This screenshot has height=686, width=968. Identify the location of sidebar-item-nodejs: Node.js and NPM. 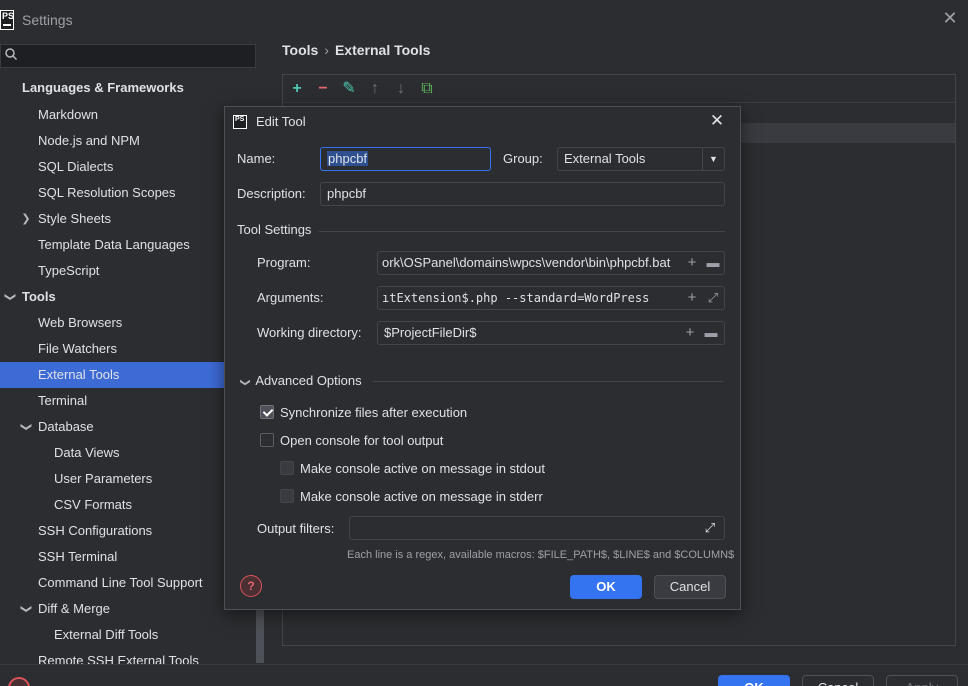
(126, 141).